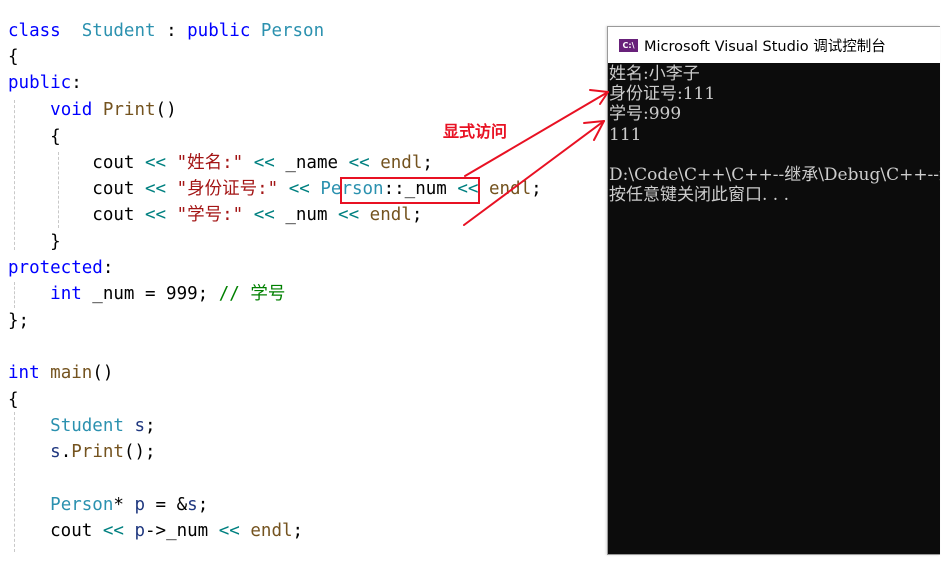  I want to click on code-line: }, so click(34, 242).